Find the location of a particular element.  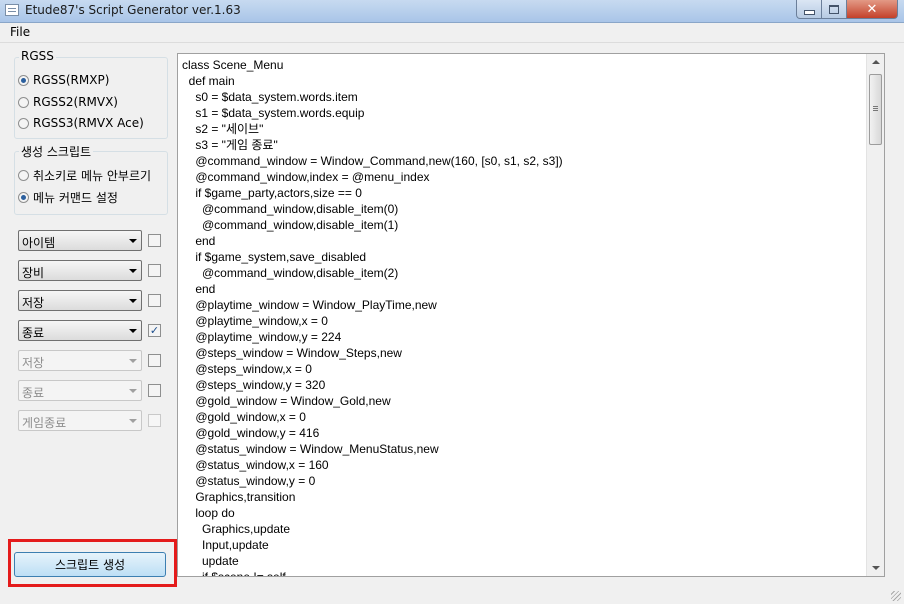

menu-bar: File is located at coordinates (452, 33).